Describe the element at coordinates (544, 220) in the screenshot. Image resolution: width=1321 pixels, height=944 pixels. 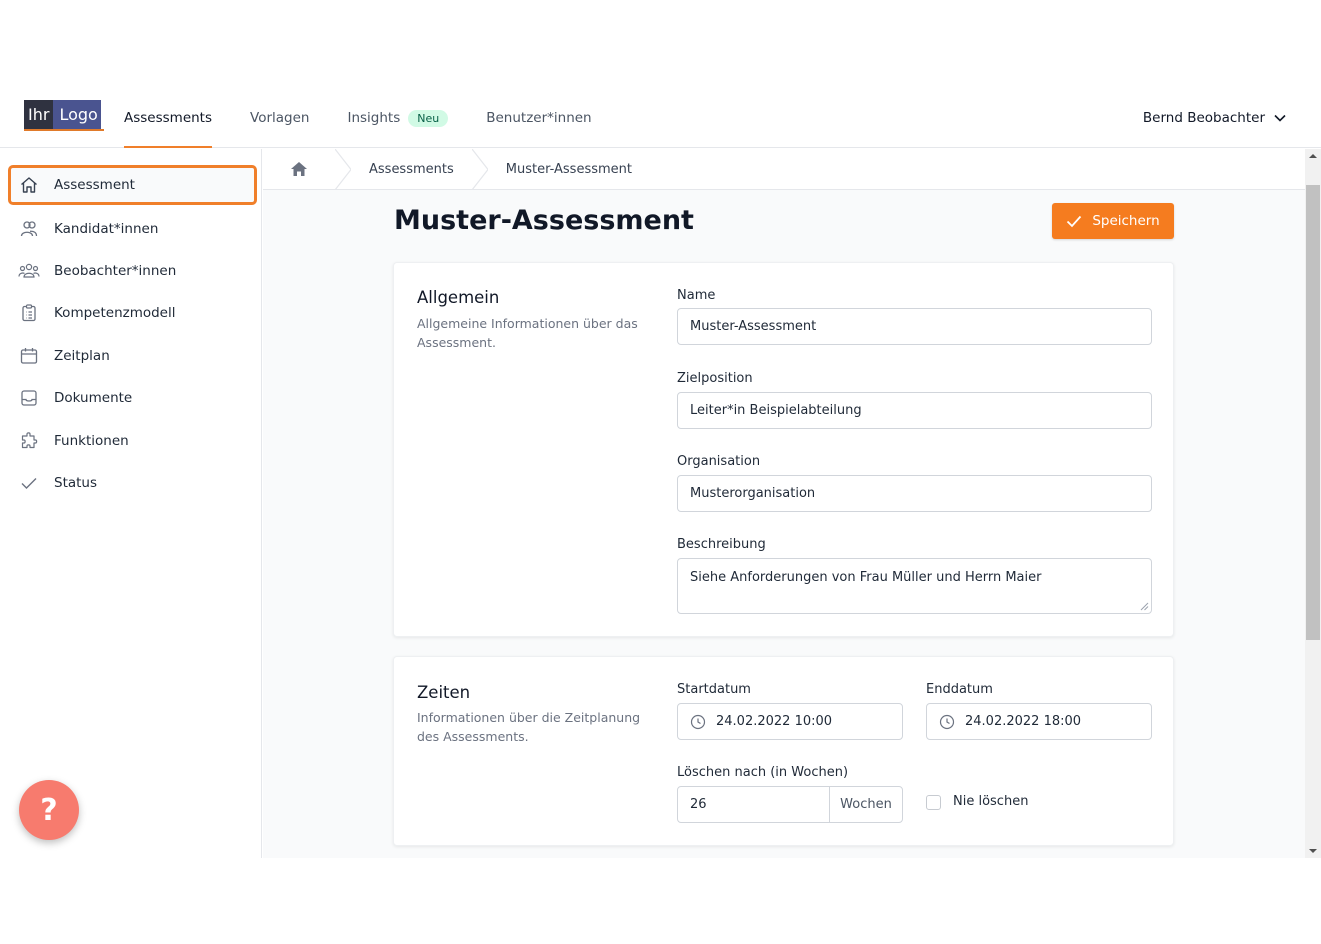
I see `page-title: Muster-Assessment` at that location.